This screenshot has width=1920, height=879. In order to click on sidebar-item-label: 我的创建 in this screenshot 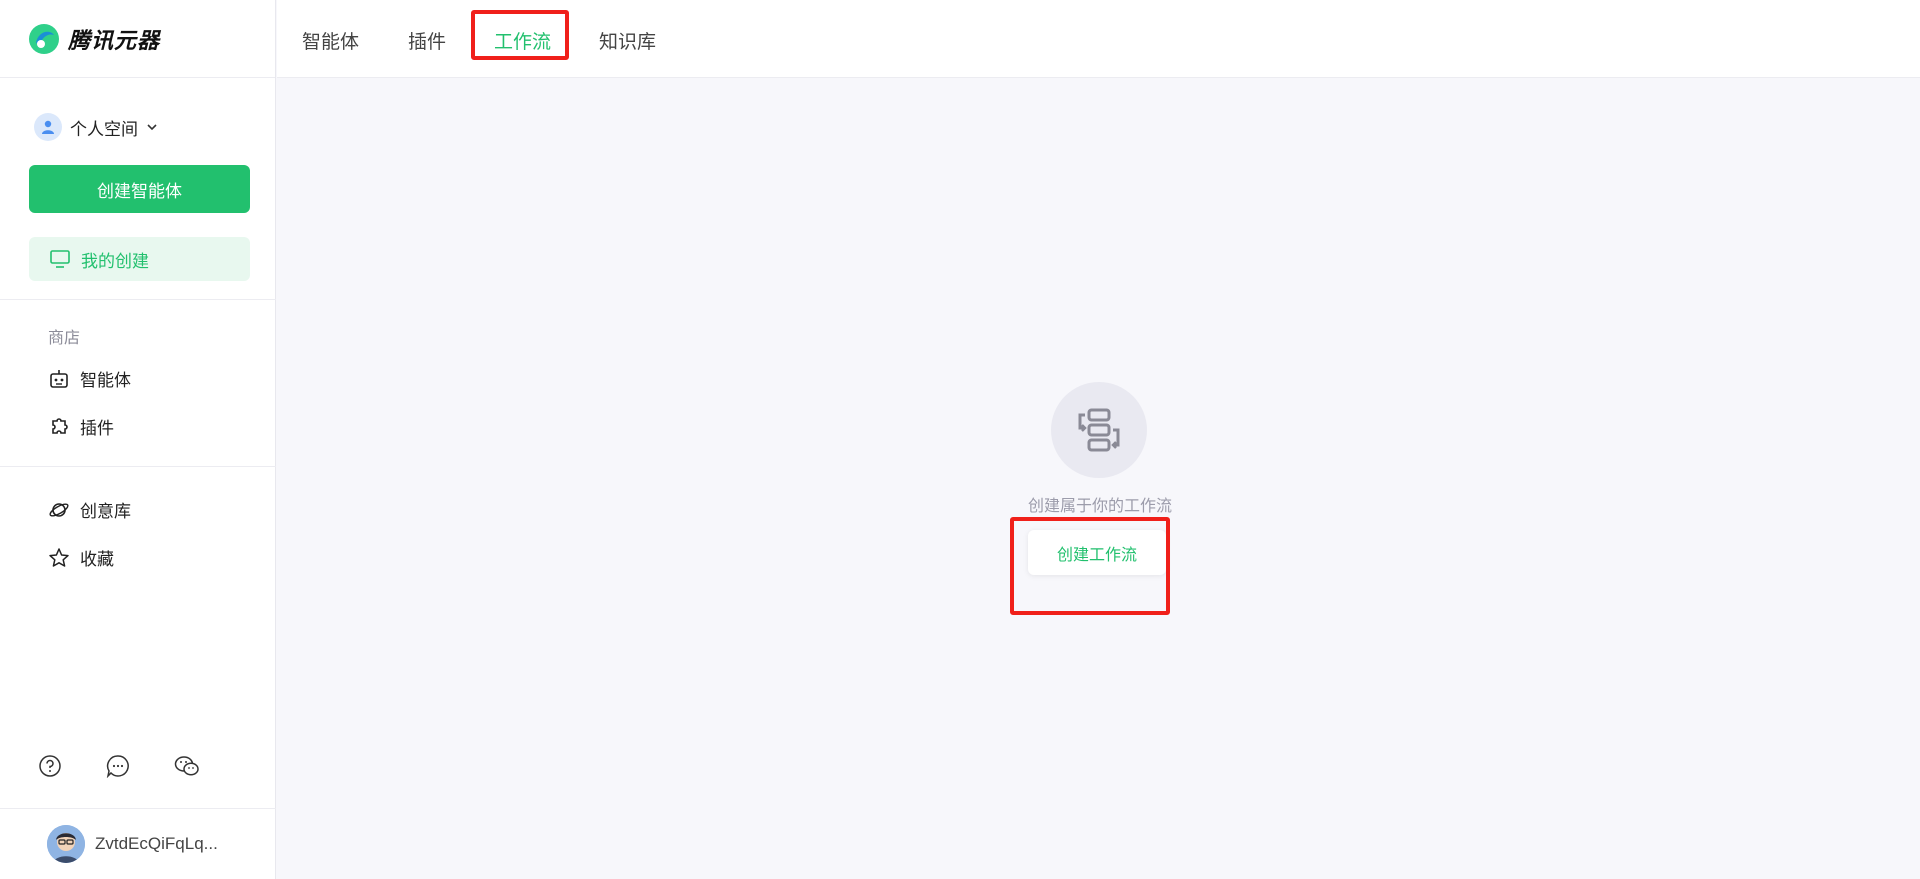, I will do `click(115, 261)`.